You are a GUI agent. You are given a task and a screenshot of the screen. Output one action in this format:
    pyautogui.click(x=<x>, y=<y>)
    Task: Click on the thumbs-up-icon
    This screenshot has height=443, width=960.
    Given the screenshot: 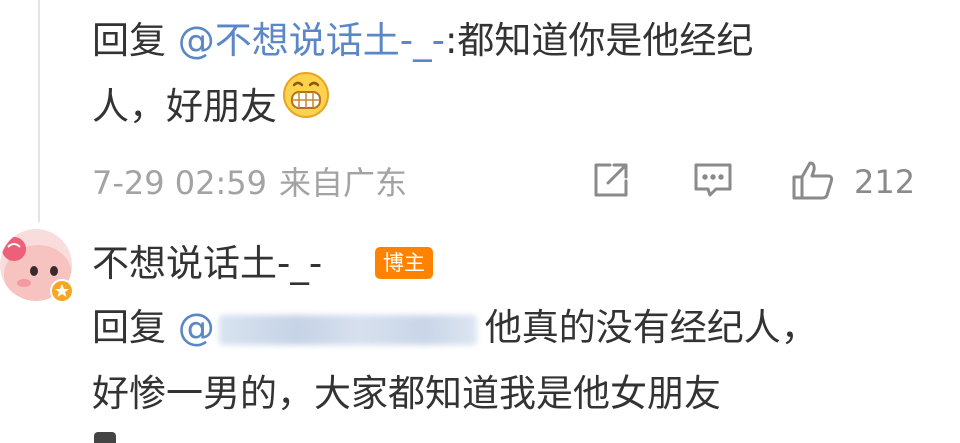 What is the action you would take?
    pyautogui.click(x=813, y=182)
    